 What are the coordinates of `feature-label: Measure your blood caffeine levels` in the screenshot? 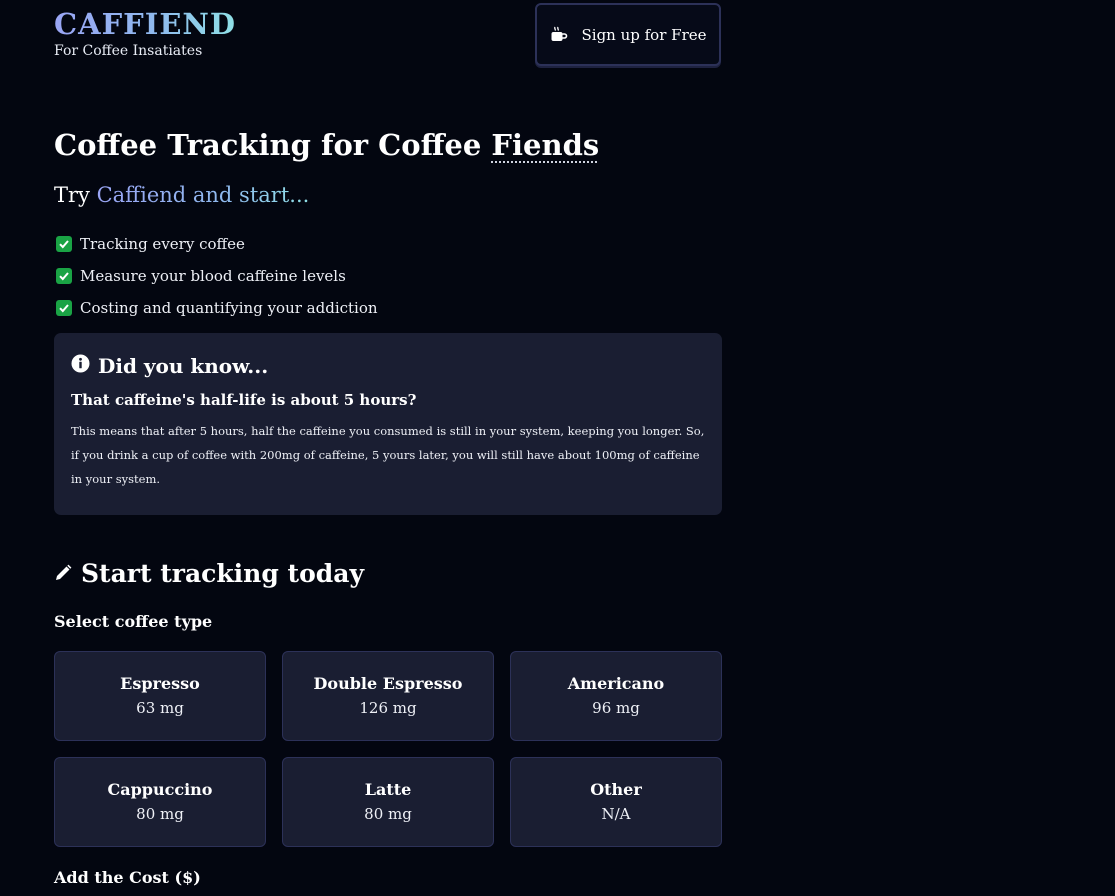 It's located at (213, 276).